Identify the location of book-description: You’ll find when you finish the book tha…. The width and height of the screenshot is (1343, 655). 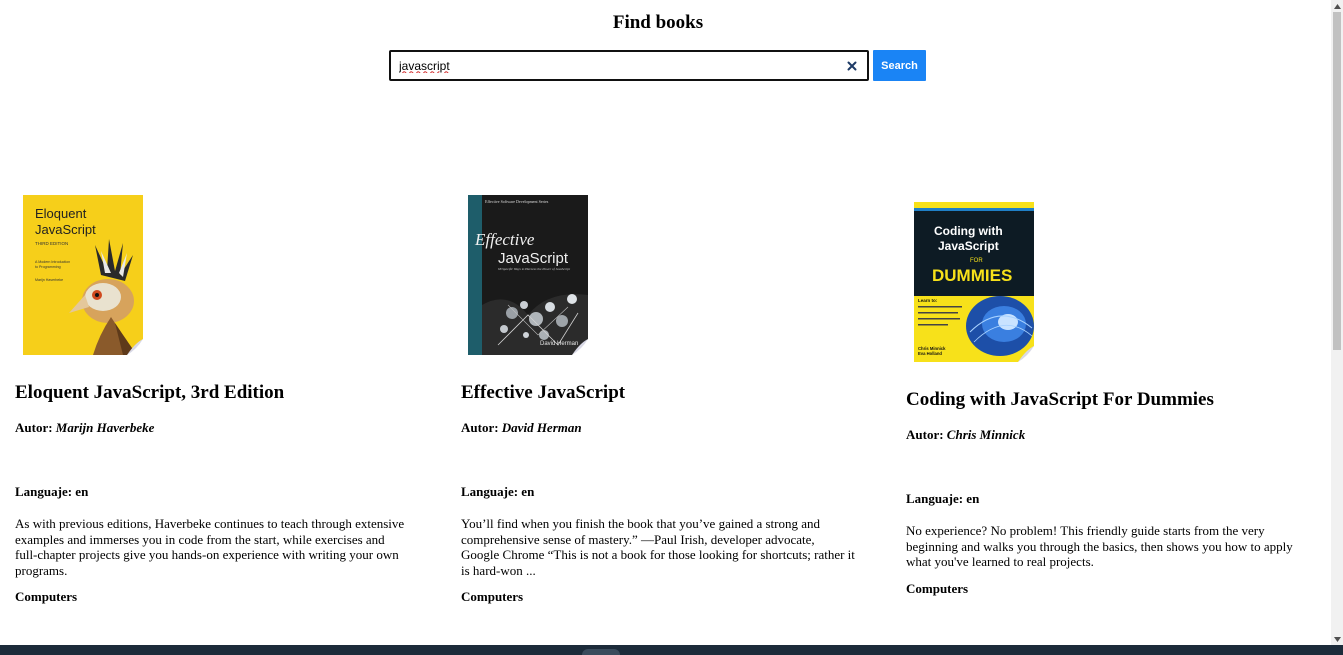
(658, 547).